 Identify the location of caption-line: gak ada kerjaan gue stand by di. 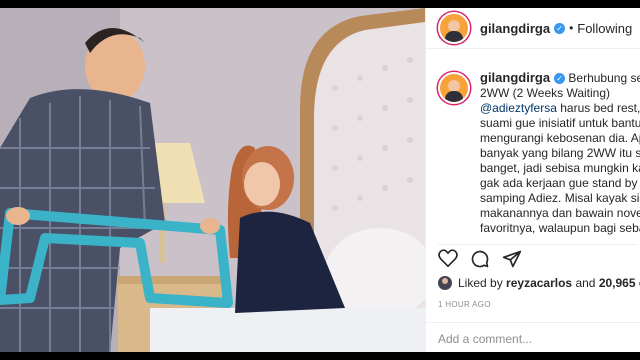
(560, 183).